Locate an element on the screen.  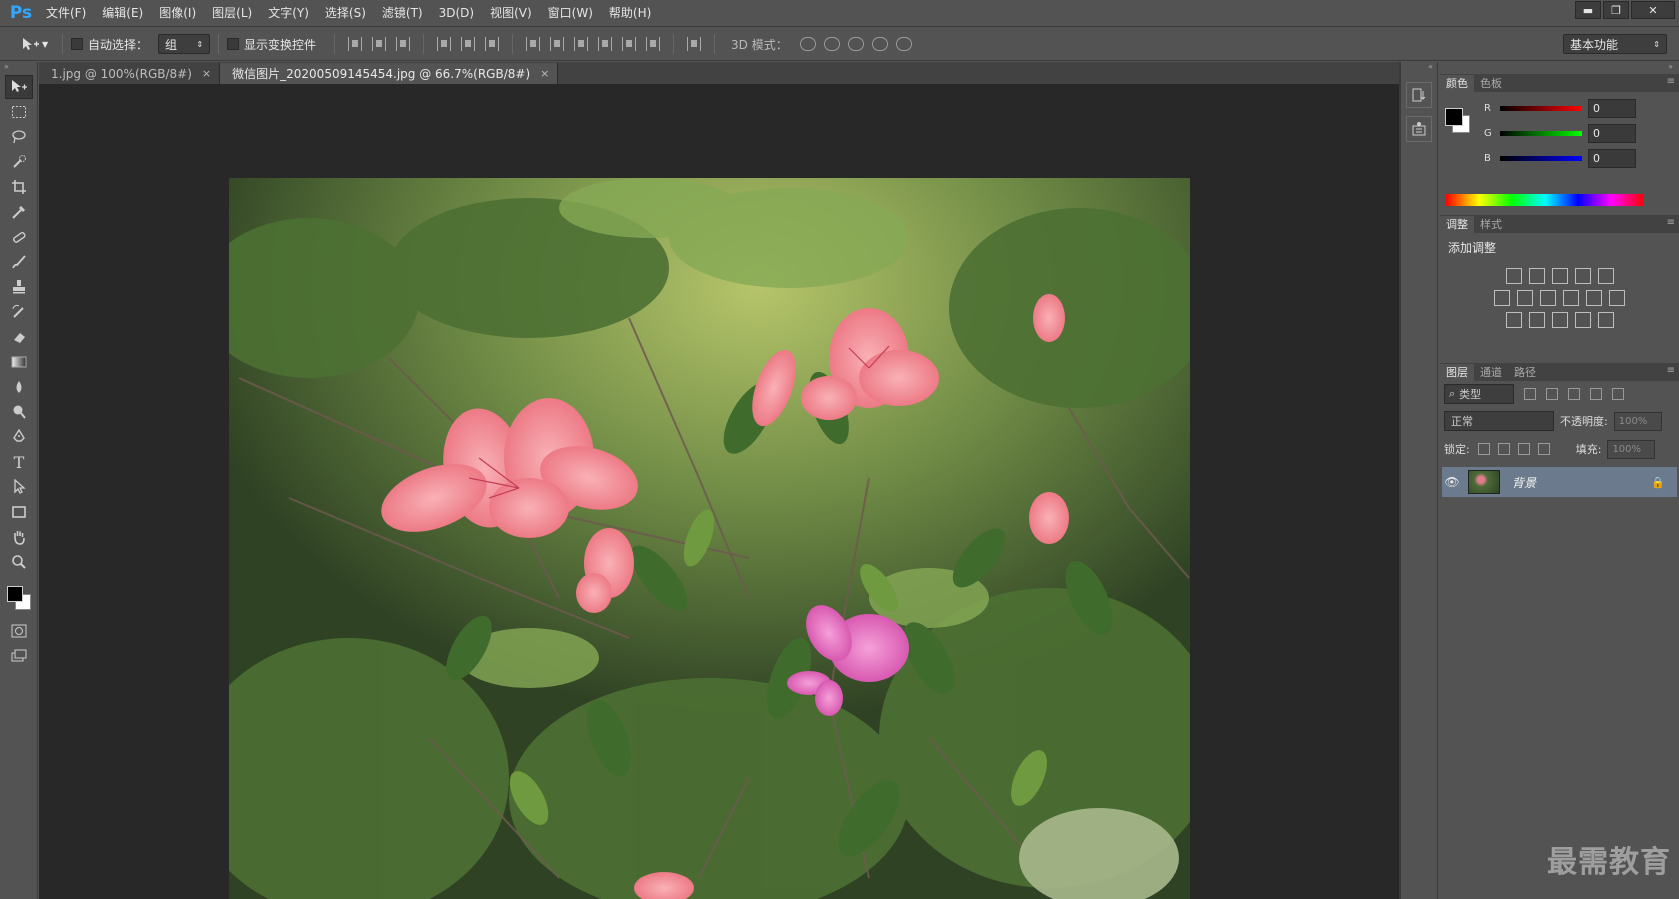
photo-filter-icon is located at coordinates (1571, 298).